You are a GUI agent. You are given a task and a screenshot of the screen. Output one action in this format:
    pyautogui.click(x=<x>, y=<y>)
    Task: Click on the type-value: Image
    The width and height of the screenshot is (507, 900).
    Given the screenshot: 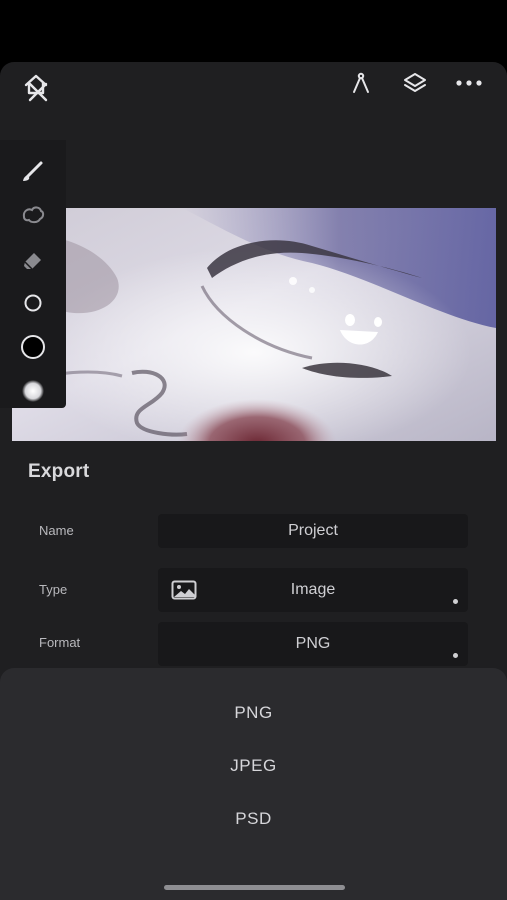 What is the action you would take?
    pyautogui.click(x=313, y=589)
    